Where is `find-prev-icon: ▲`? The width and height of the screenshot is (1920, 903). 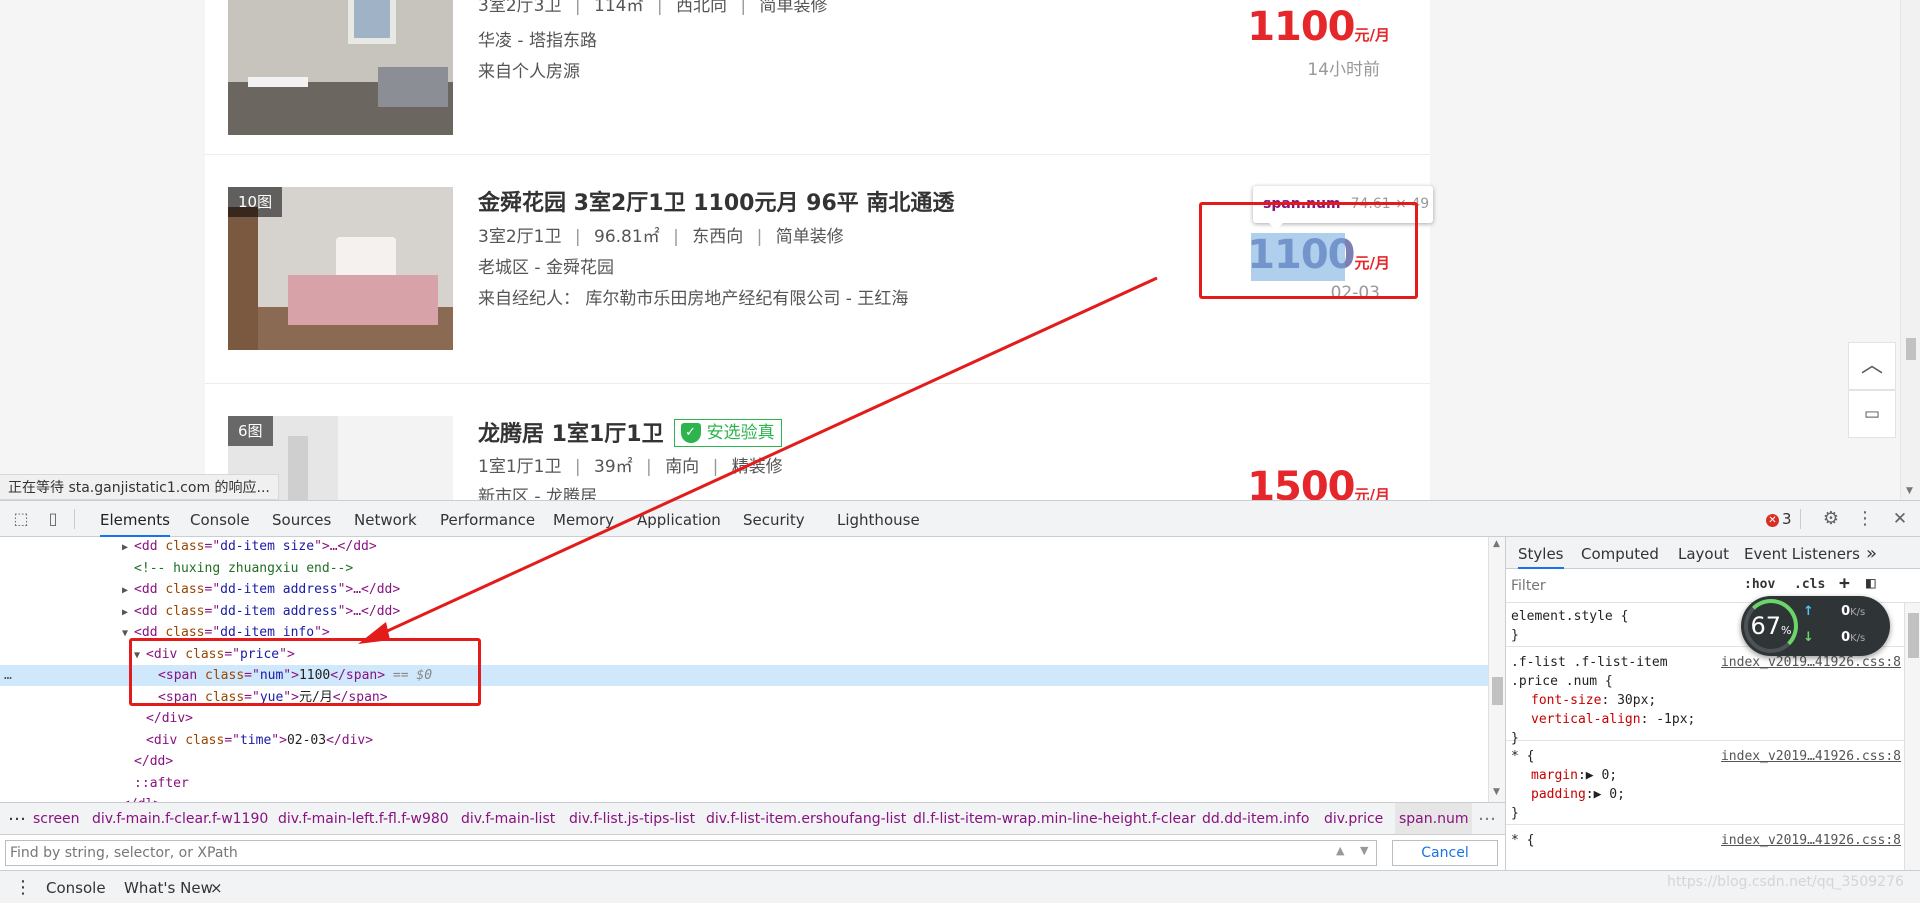
find-prev-icon: ▲ is located at coordinates (1340, 850).